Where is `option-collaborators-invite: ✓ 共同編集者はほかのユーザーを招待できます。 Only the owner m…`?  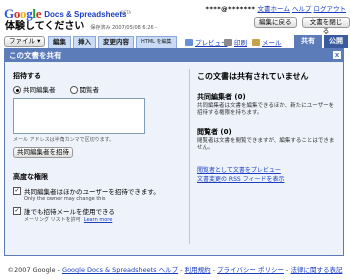 option-collaborators-invite: ✓ 共同編集者はほかのユーザーを招待できます。 Only the owner m… is located at coordinates (98, 194).